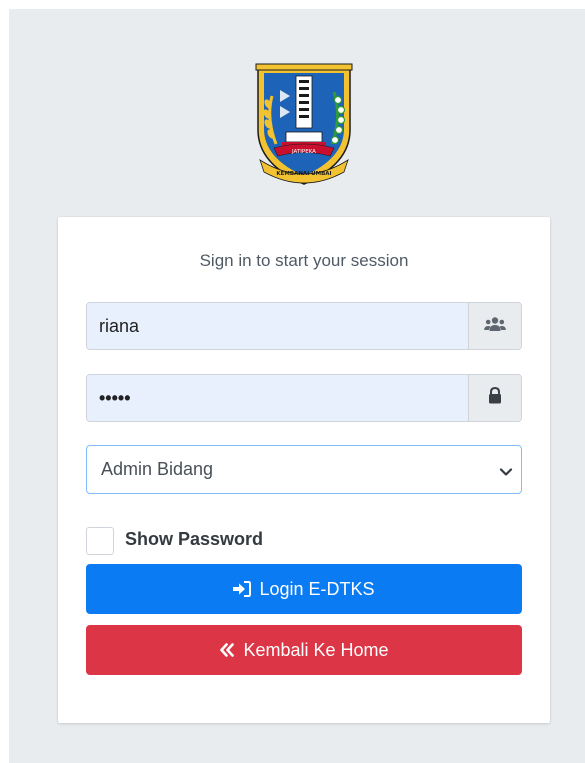  Describe the element at coordinates (277, 326) in the screenshot. I see `username-input: riana` at that location.